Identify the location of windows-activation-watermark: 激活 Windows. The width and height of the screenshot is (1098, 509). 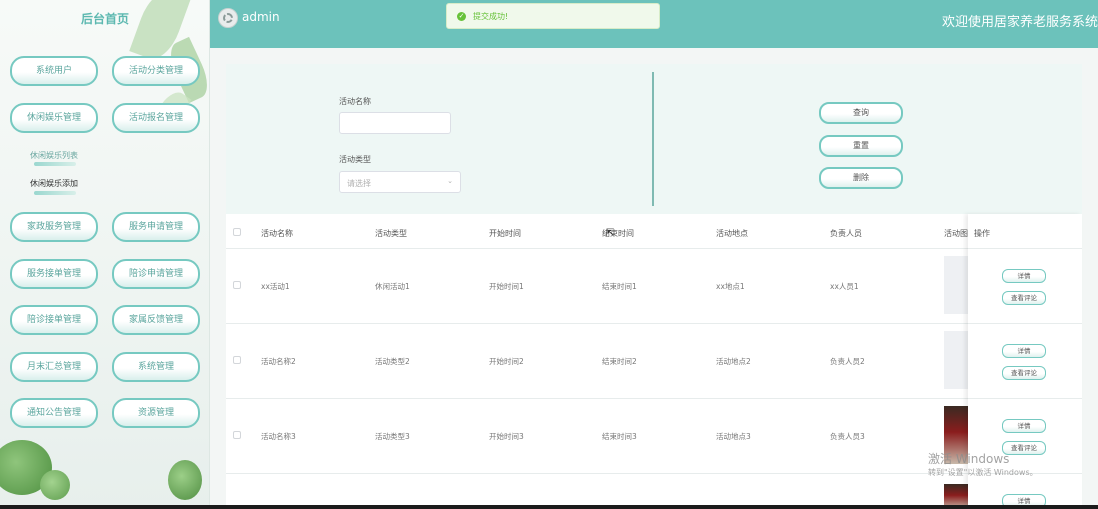
(969, 459).